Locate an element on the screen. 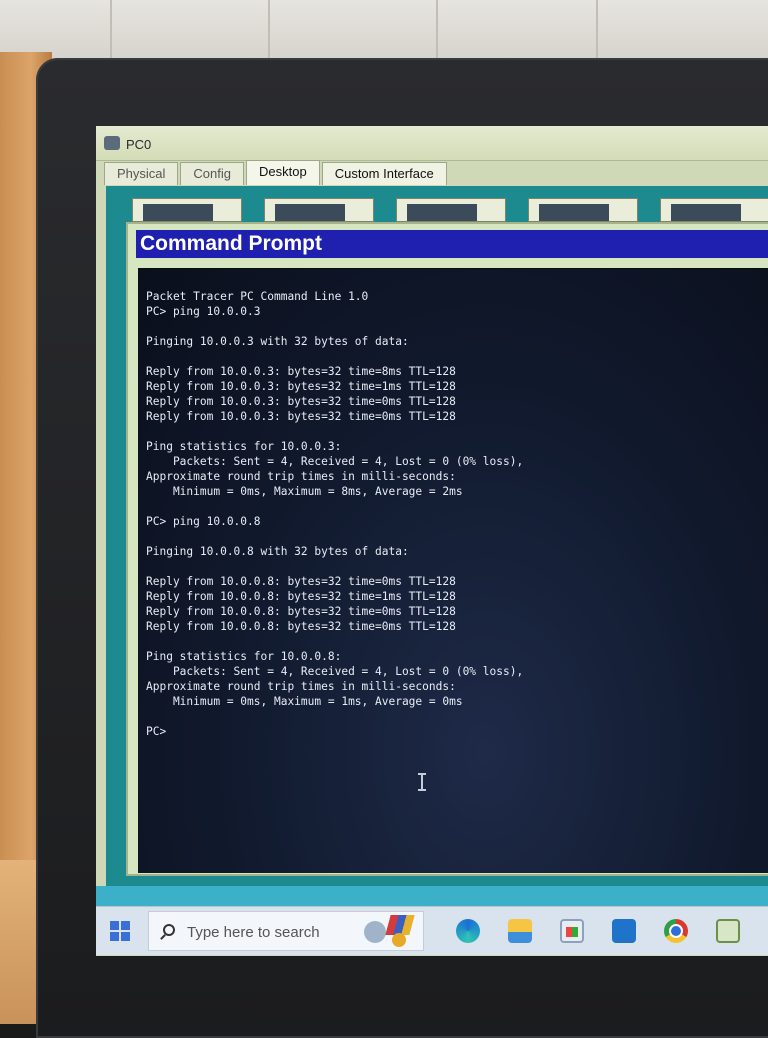 The height and width of the screenshot is (1038, 768). text-cursor-icon is located at coordinates (422, 782).